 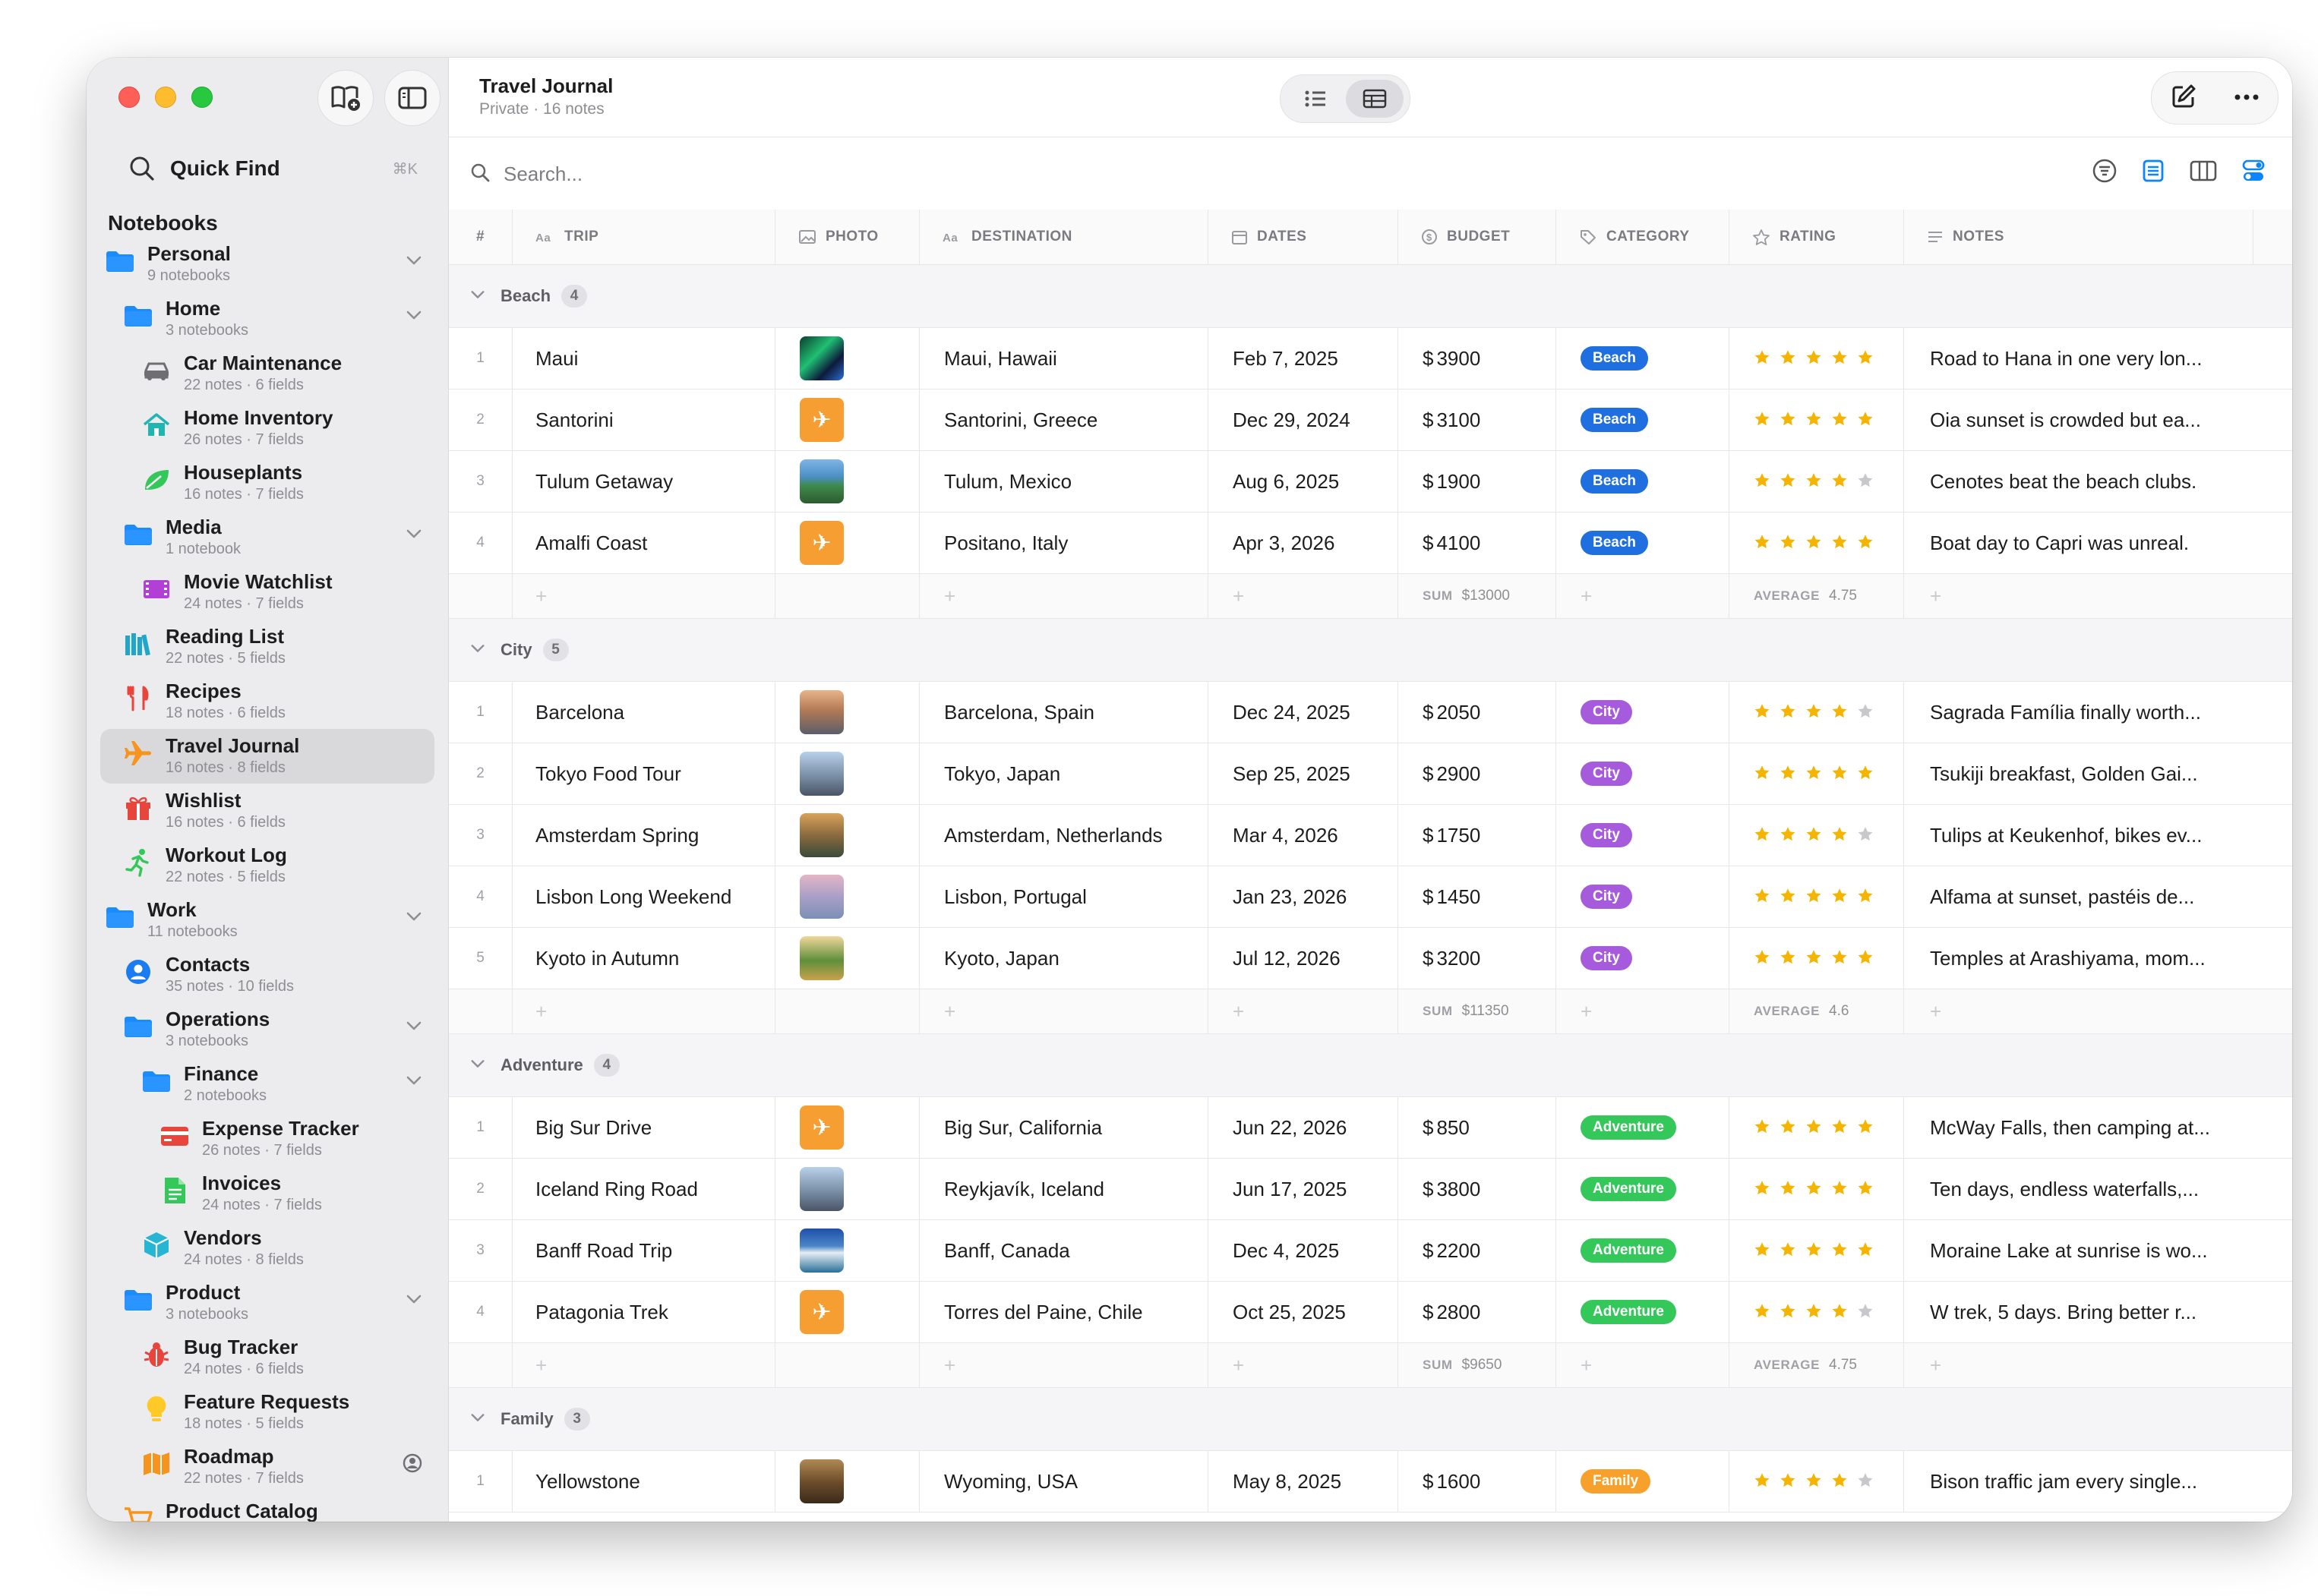 What do you see at coordinates (1477, 896) in the screenshot?
I see `budget-cell: $1450` at bounding box center [1477, 896].